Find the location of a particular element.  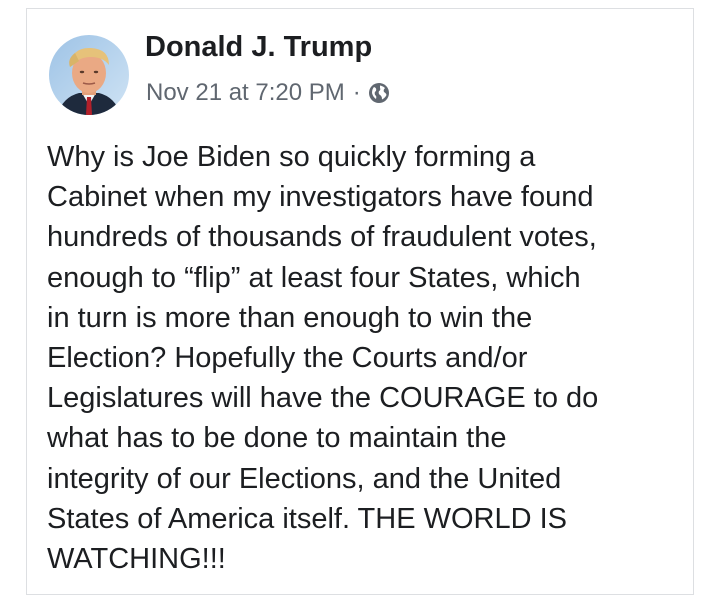

globe-icon is located at coordinates (379, 93).